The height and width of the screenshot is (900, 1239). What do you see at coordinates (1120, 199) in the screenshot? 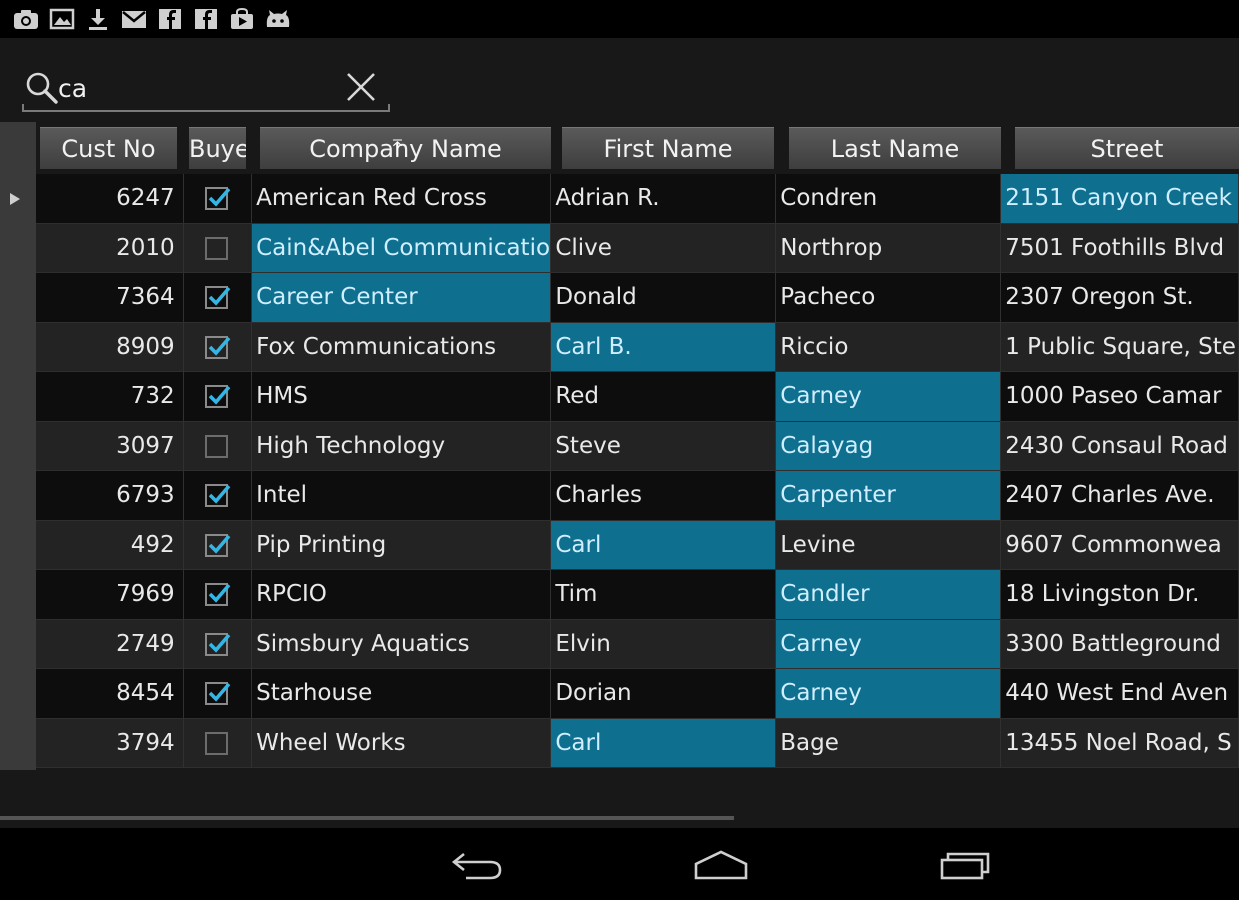
I see `cell-street: 2151 Canyon Creek` at bounding box center [1120, 199].